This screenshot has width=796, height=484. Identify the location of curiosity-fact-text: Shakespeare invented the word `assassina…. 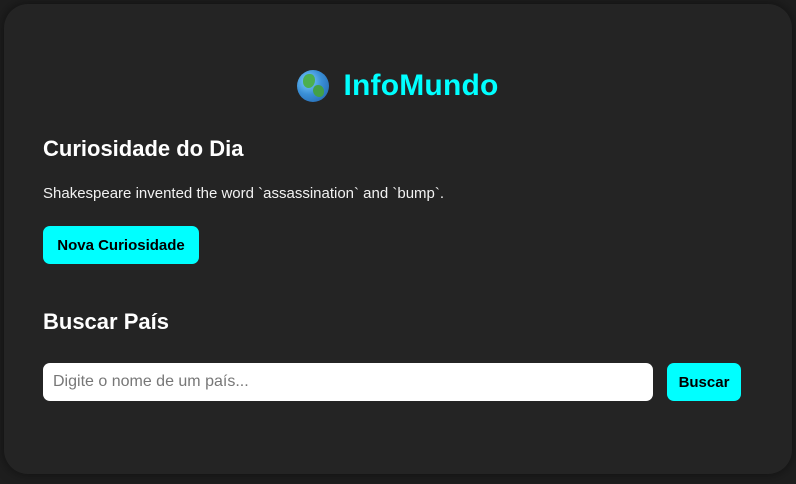
(244, 193).